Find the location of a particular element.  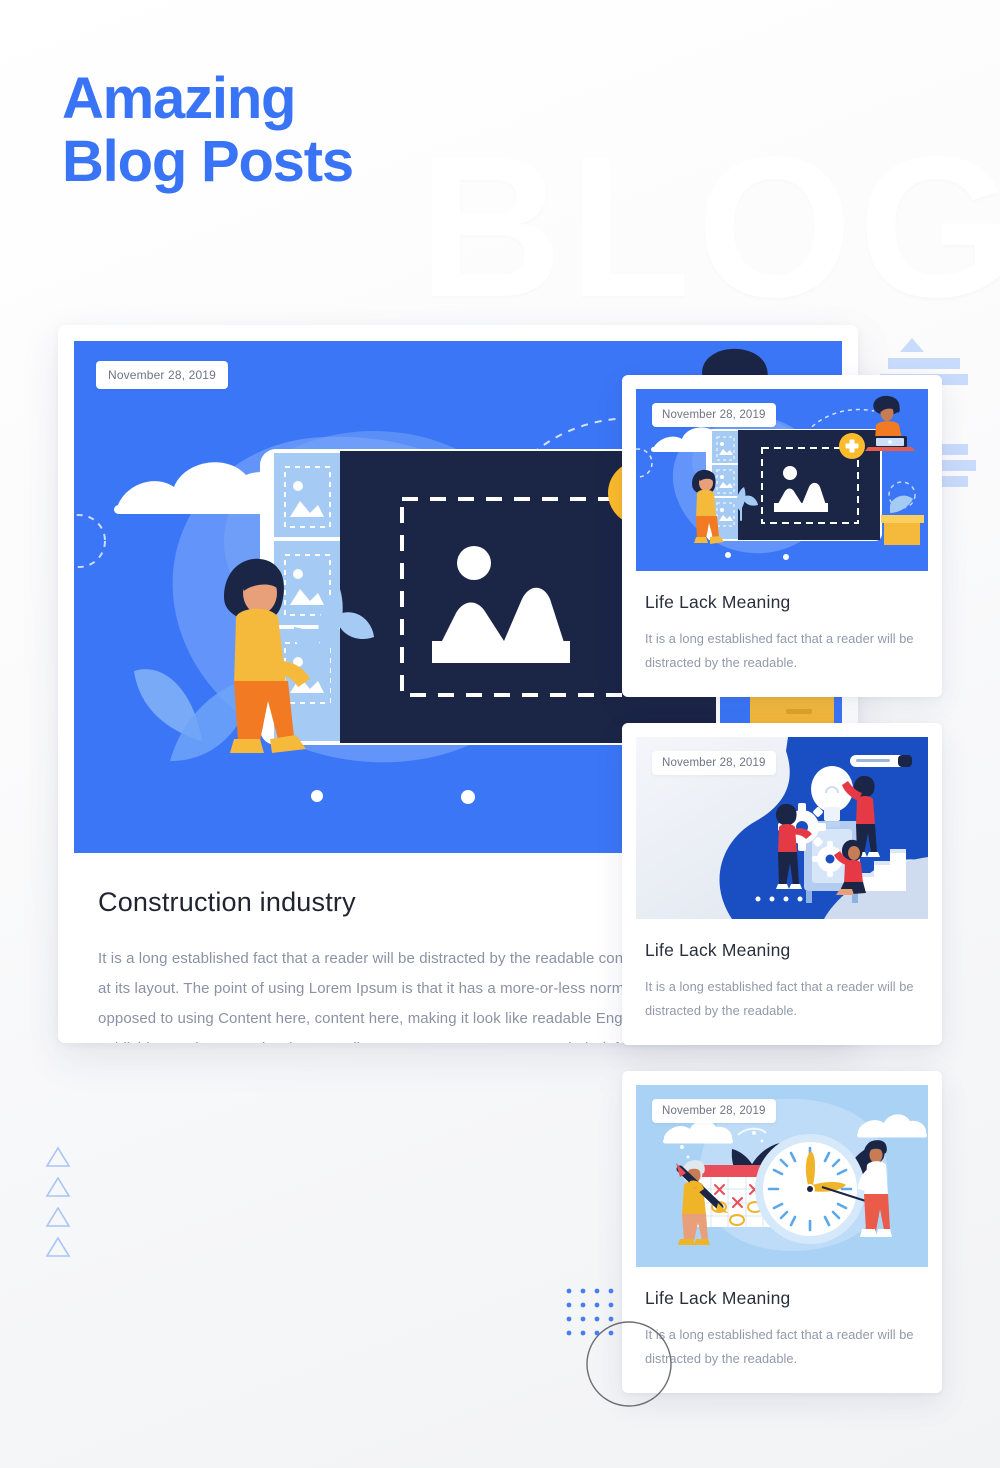

background-watermark-text: BLOG is located at coordinates (709, 227).